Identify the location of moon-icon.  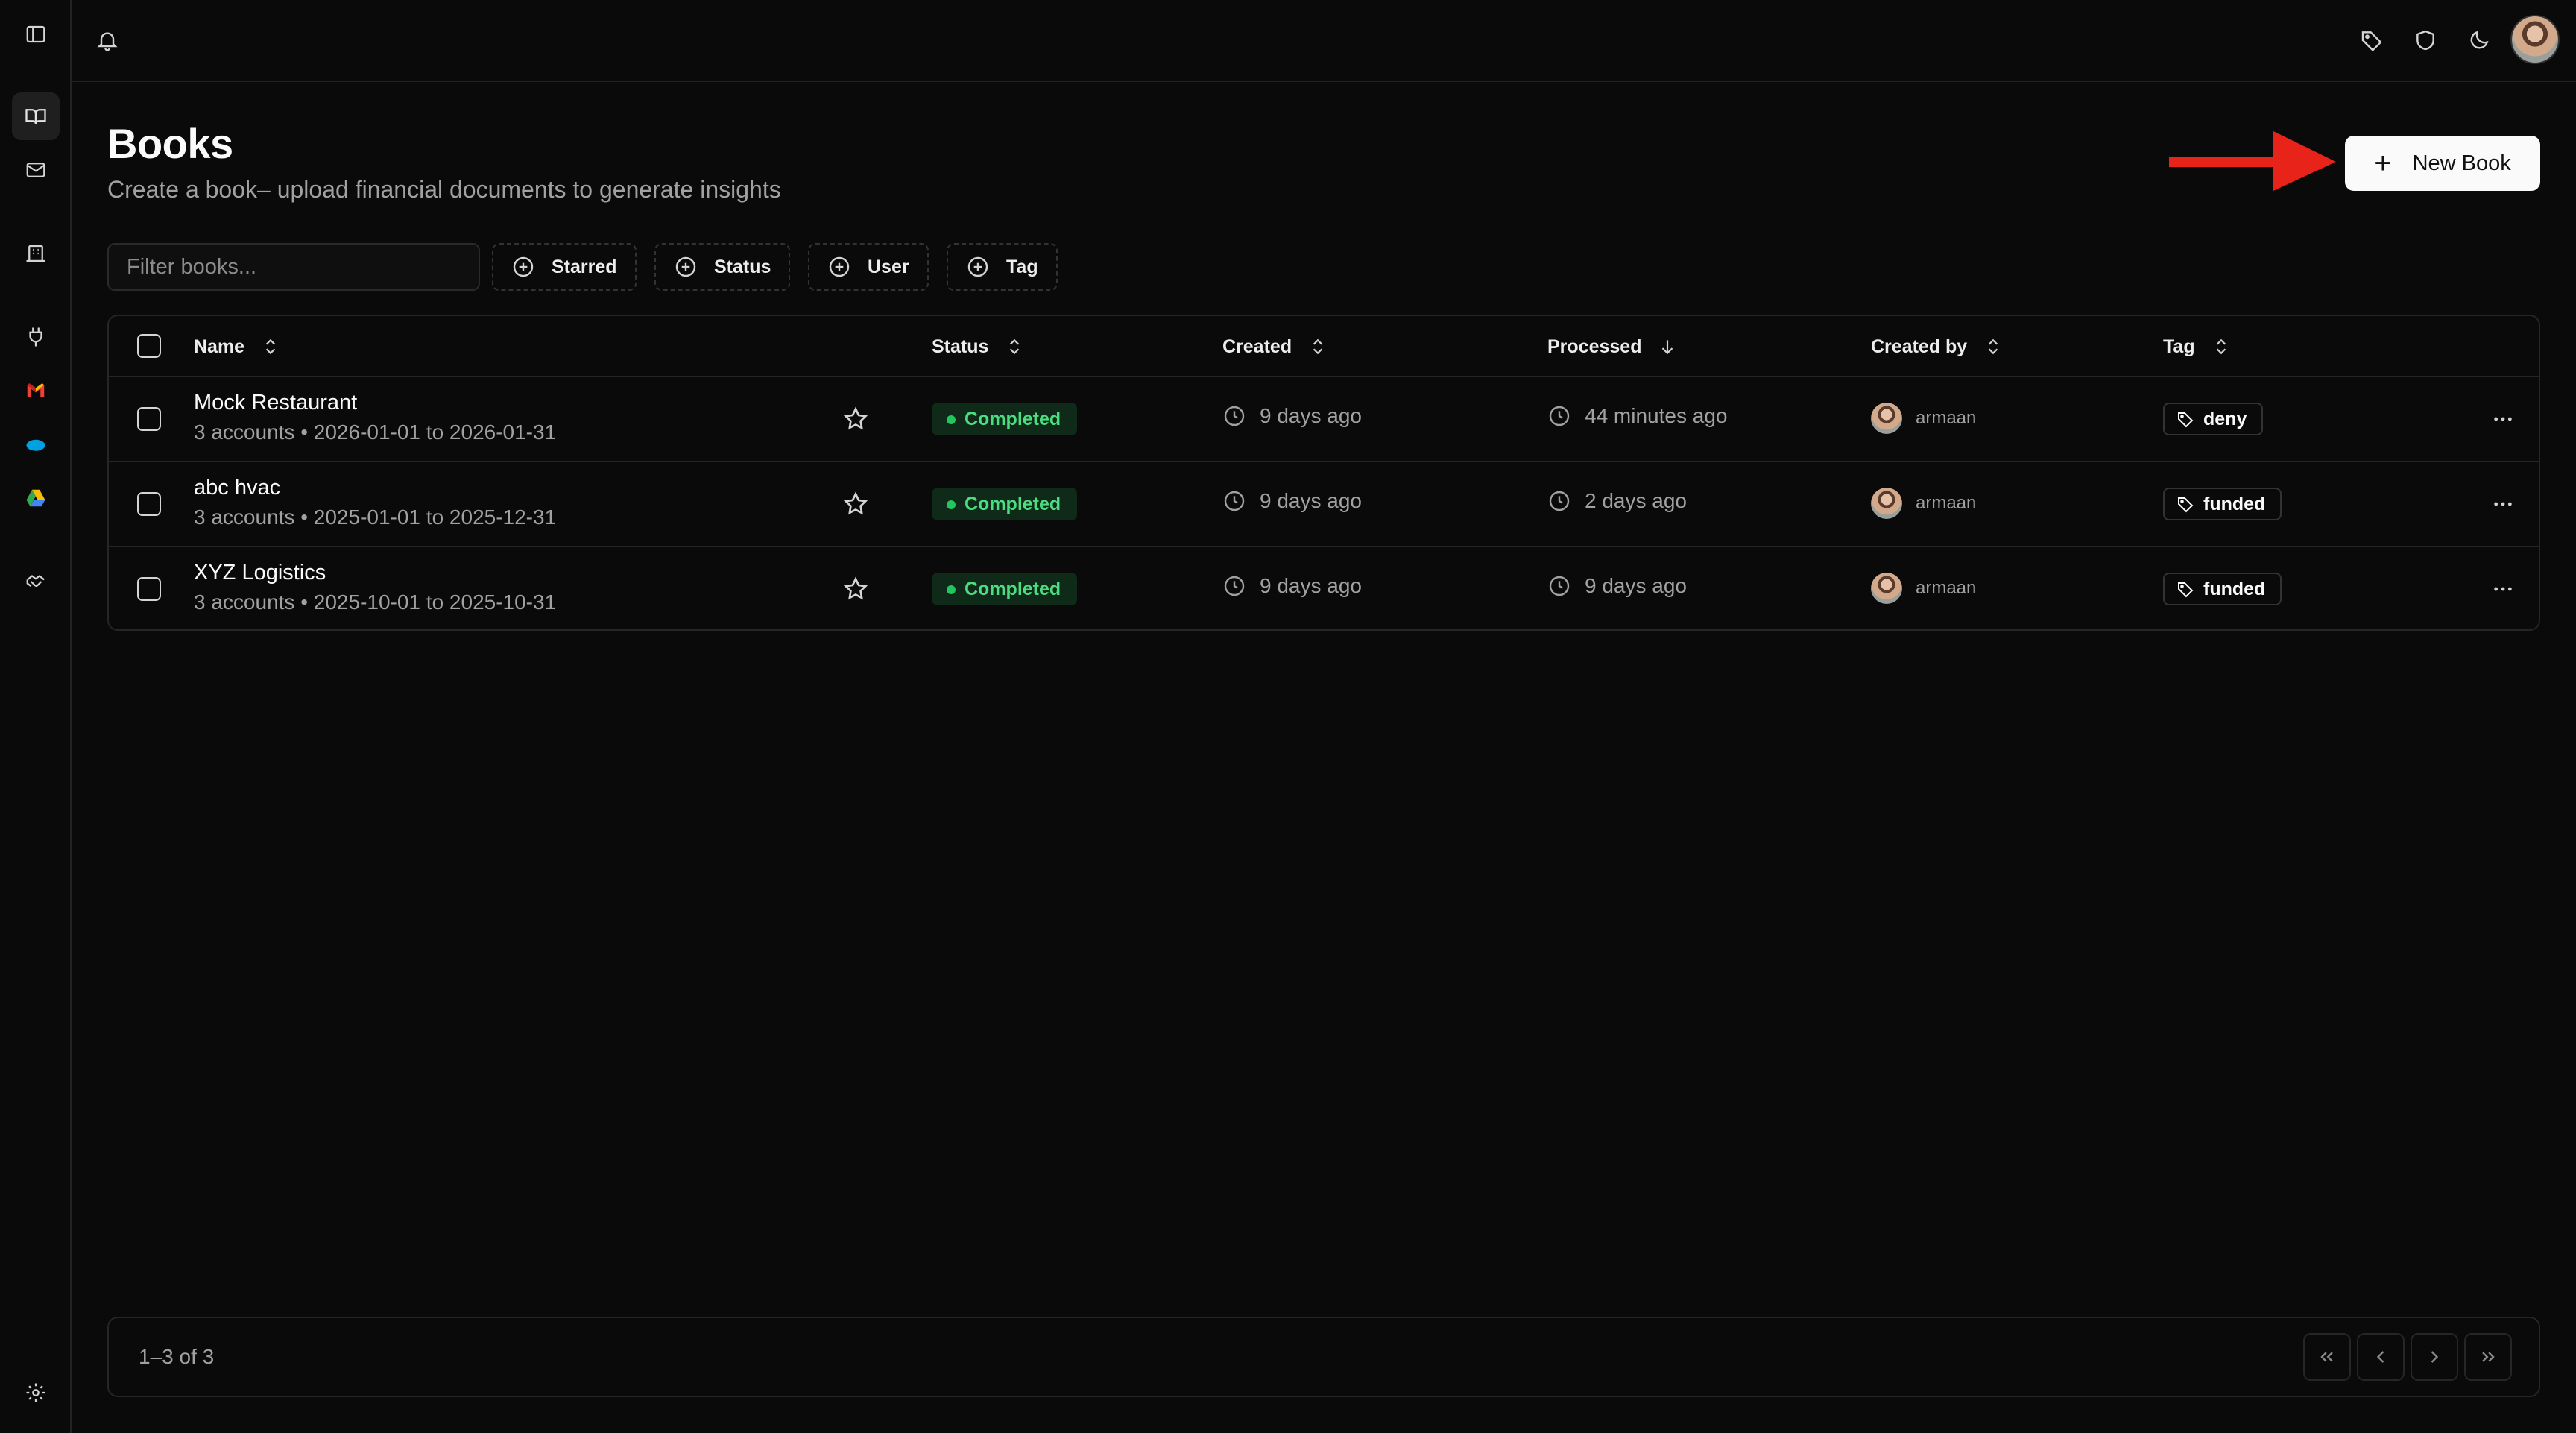
(2479, 40).